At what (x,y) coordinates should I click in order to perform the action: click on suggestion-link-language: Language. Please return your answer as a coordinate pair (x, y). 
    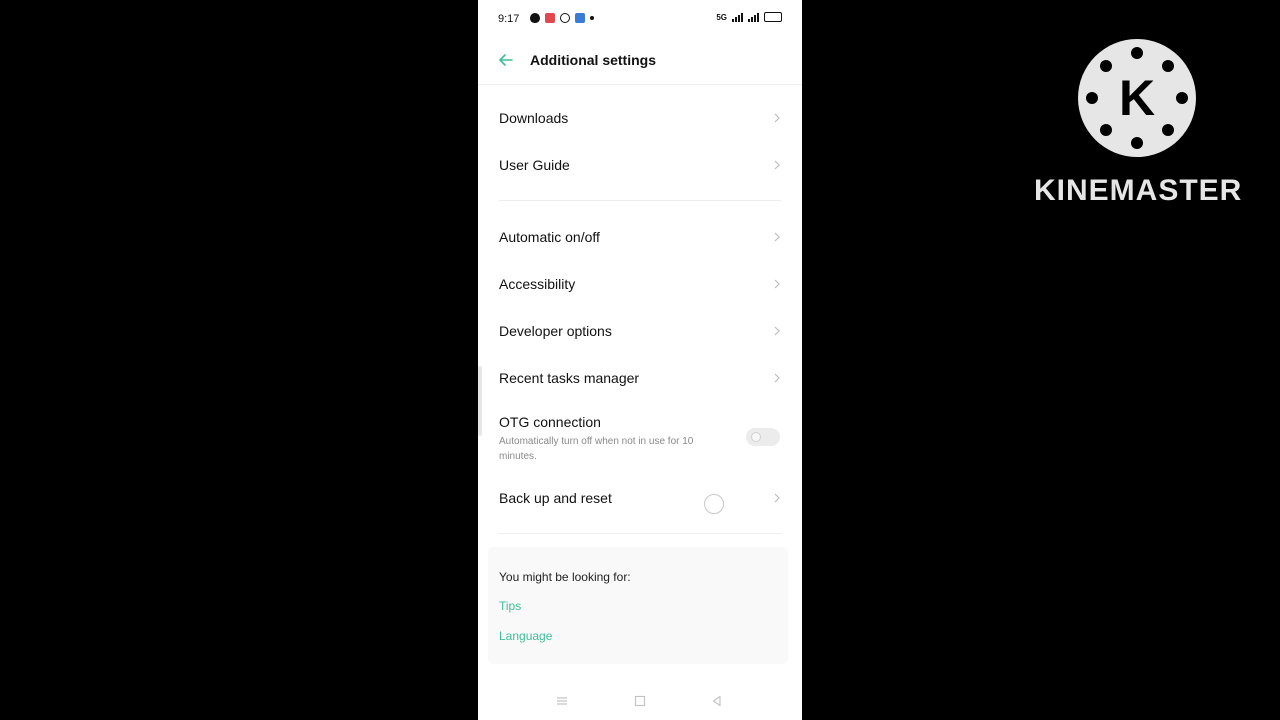
    Looking at the image, I should click on (525, 636).